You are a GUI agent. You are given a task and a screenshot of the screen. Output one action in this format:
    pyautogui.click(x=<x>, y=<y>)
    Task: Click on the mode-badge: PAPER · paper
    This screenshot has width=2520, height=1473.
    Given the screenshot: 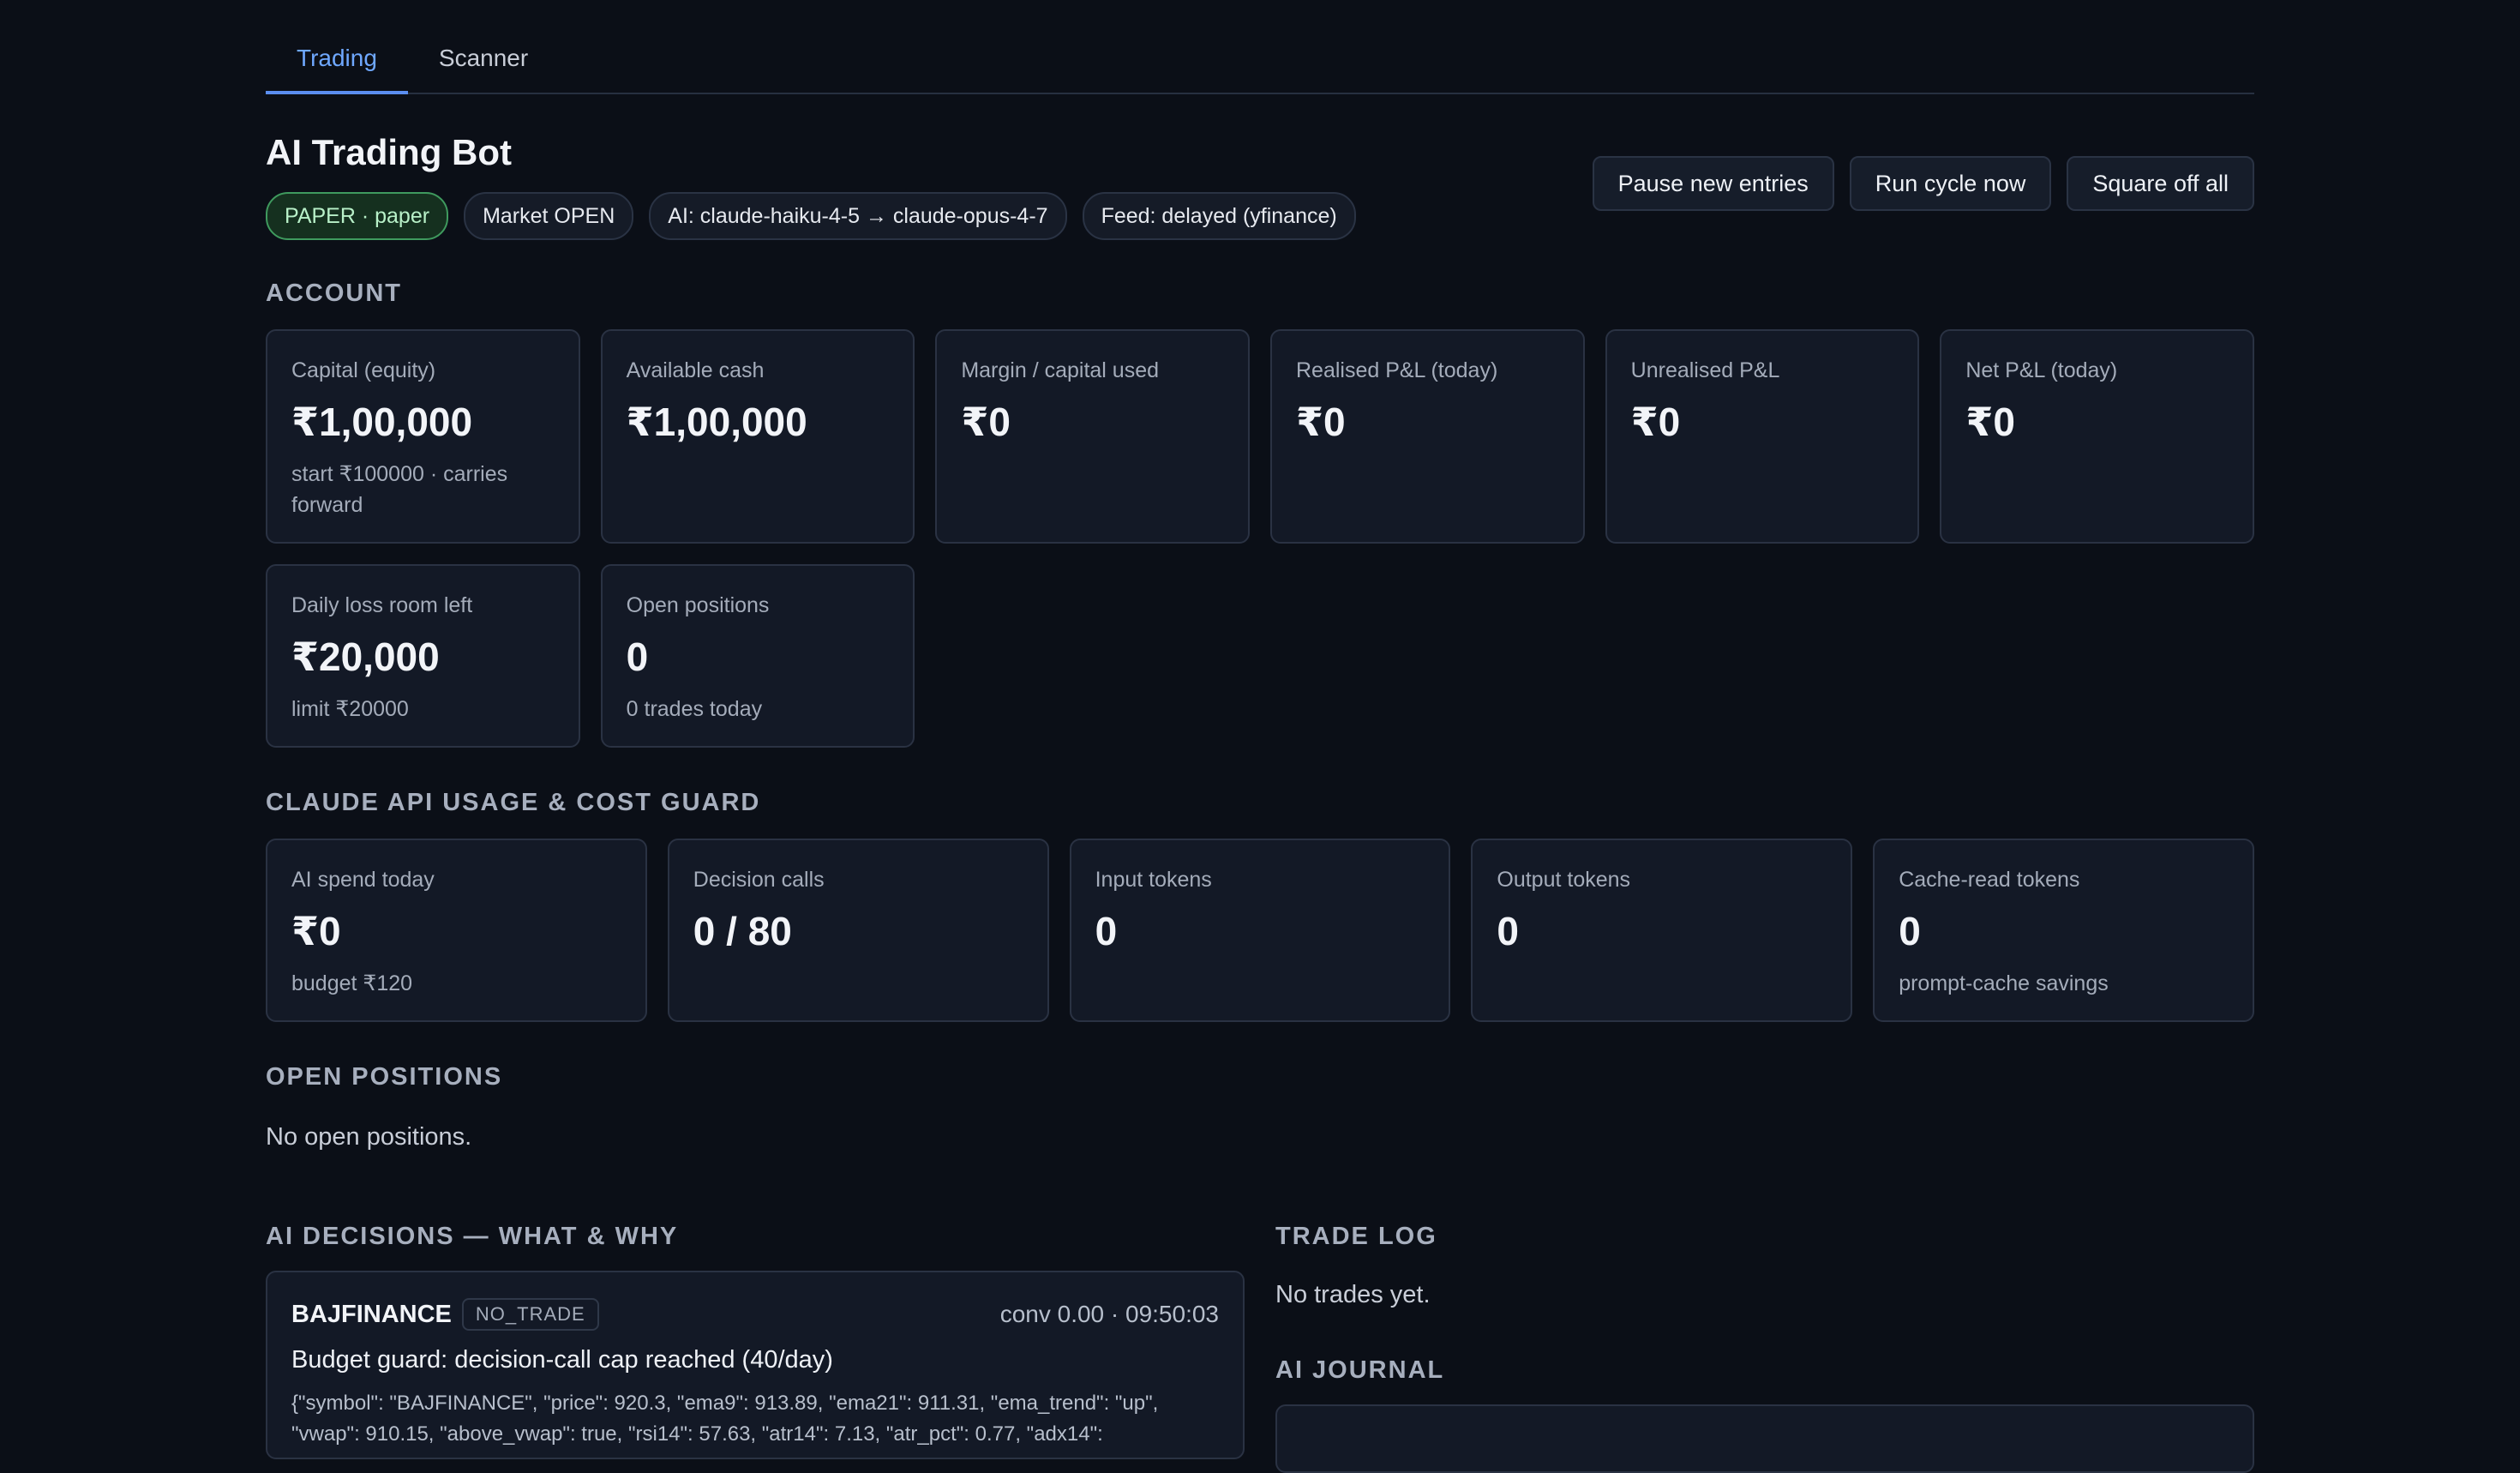 What is the action you would take?
    pyautogui.click(x=357, y=216)
    